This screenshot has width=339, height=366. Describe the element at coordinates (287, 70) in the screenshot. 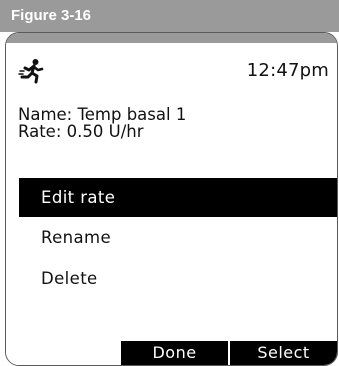

I see `clock-time: 12:47pm` at that location.